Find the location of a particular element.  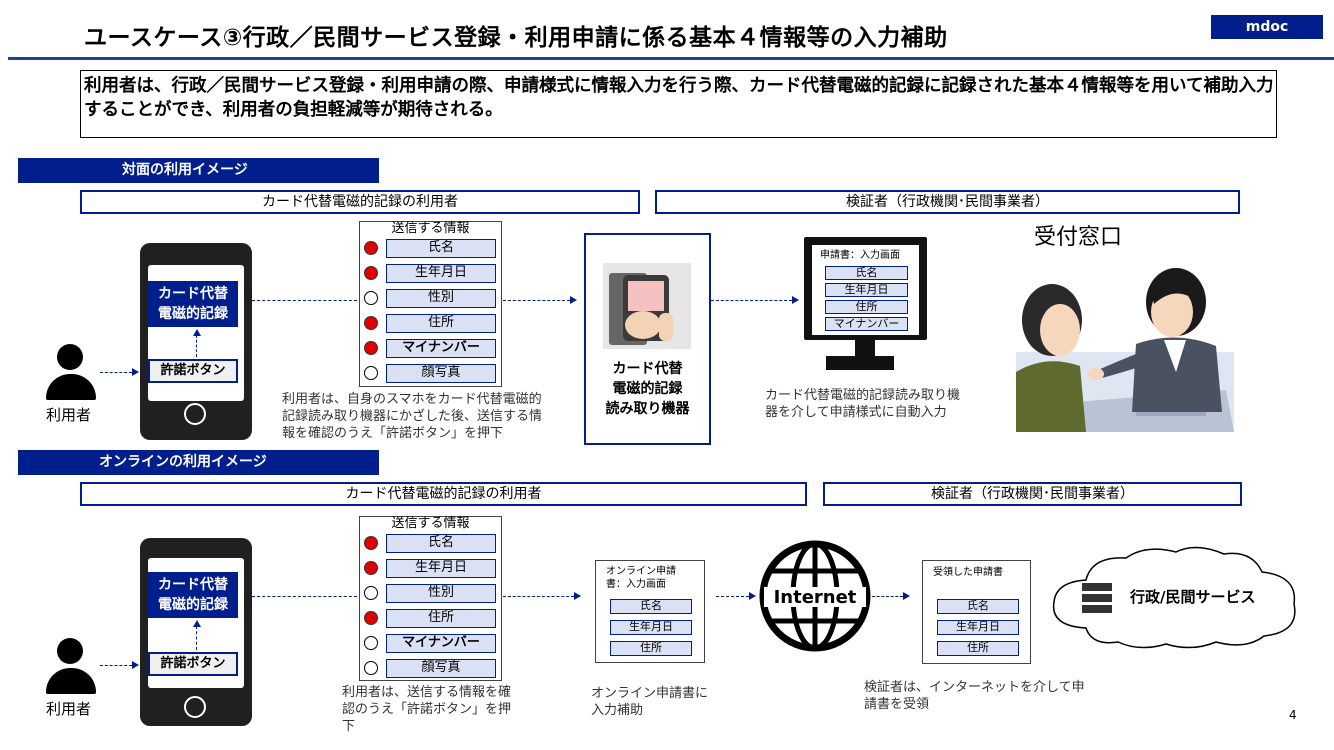

online-verifier-header: 検証者（行政機関･民間事業者） is located at coordinates (1032, 494).